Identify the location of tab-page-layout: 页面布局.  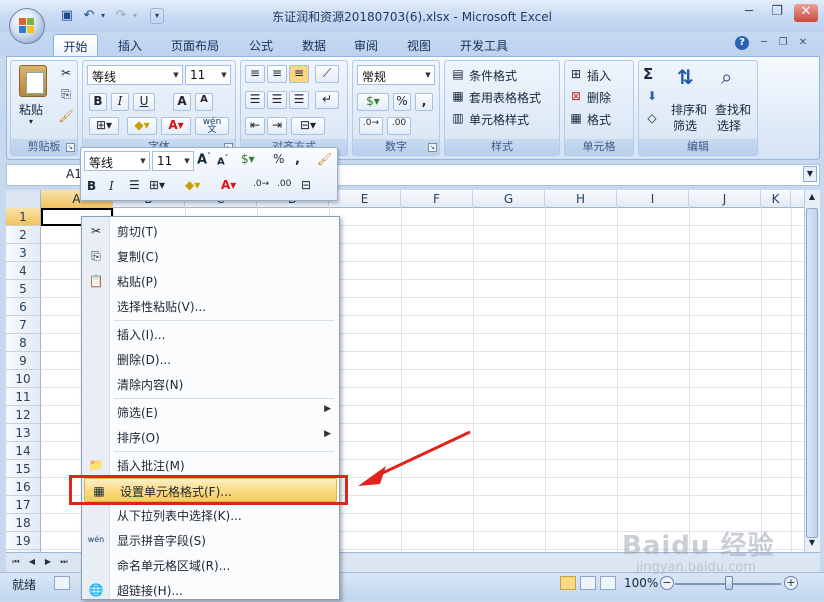
(195, 45).